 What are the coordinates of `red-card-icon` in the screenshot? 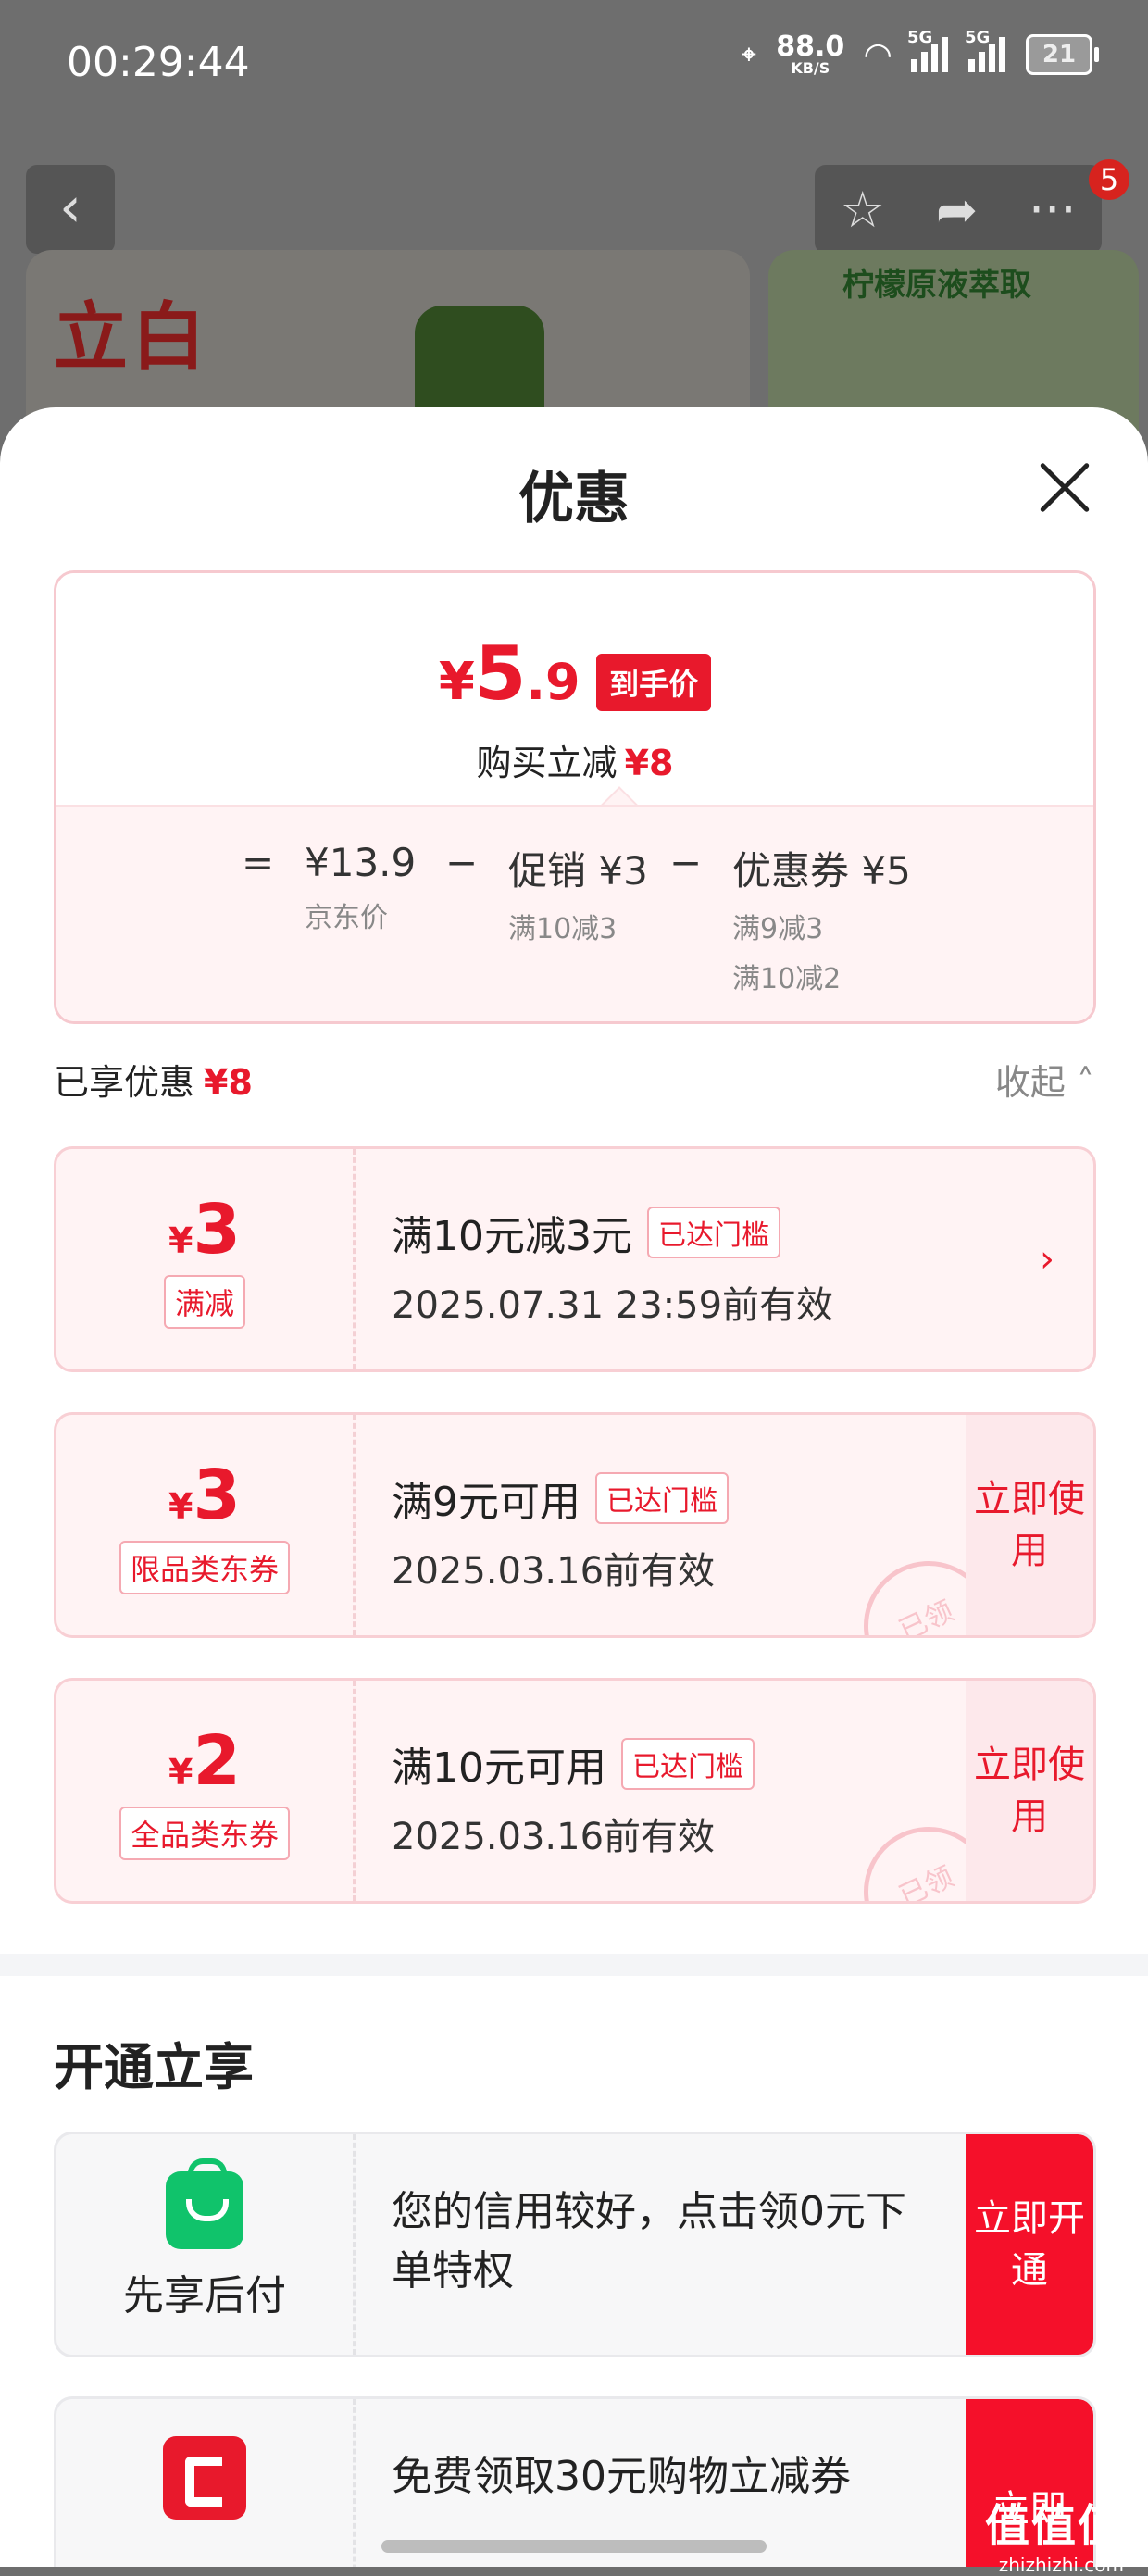 It's located at (204, 2478).